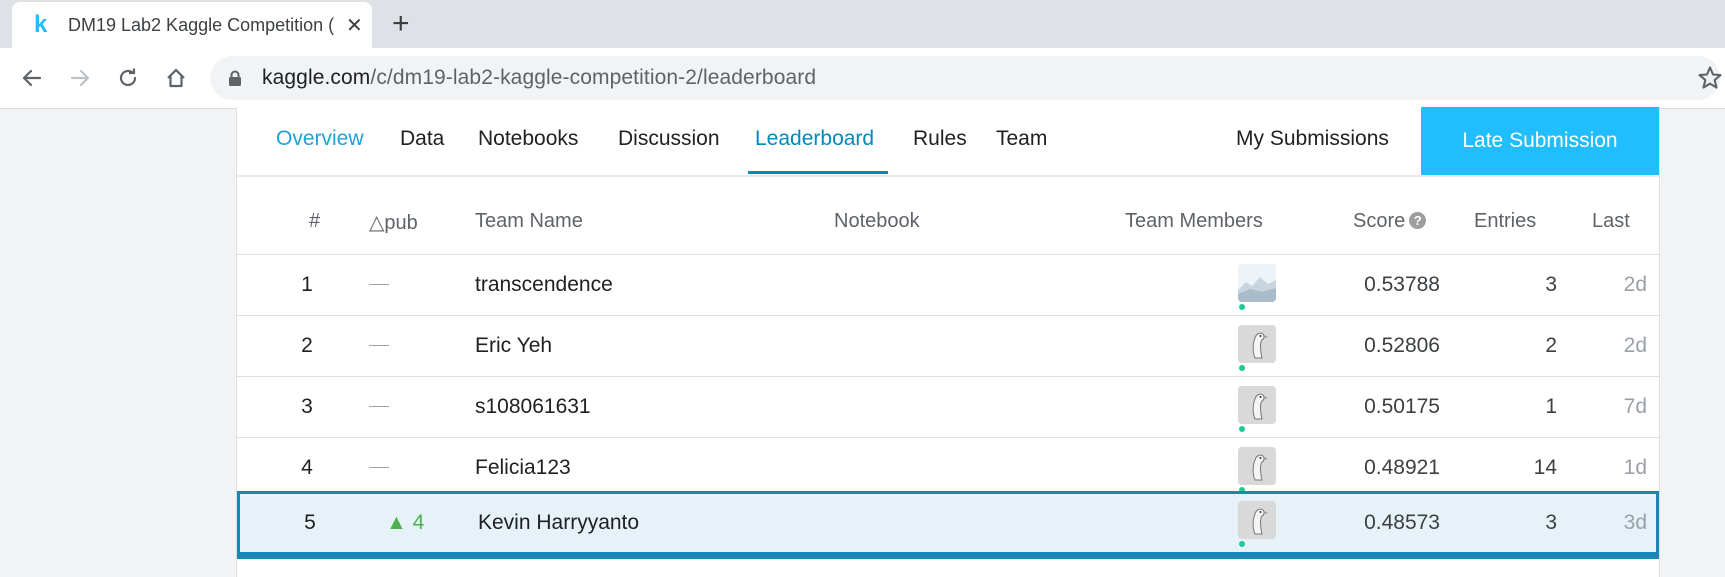 Image resolution: width=1725 pixels, height=577 pixels. I want to click on score-cell: 0.48921, so click(1402, 467).